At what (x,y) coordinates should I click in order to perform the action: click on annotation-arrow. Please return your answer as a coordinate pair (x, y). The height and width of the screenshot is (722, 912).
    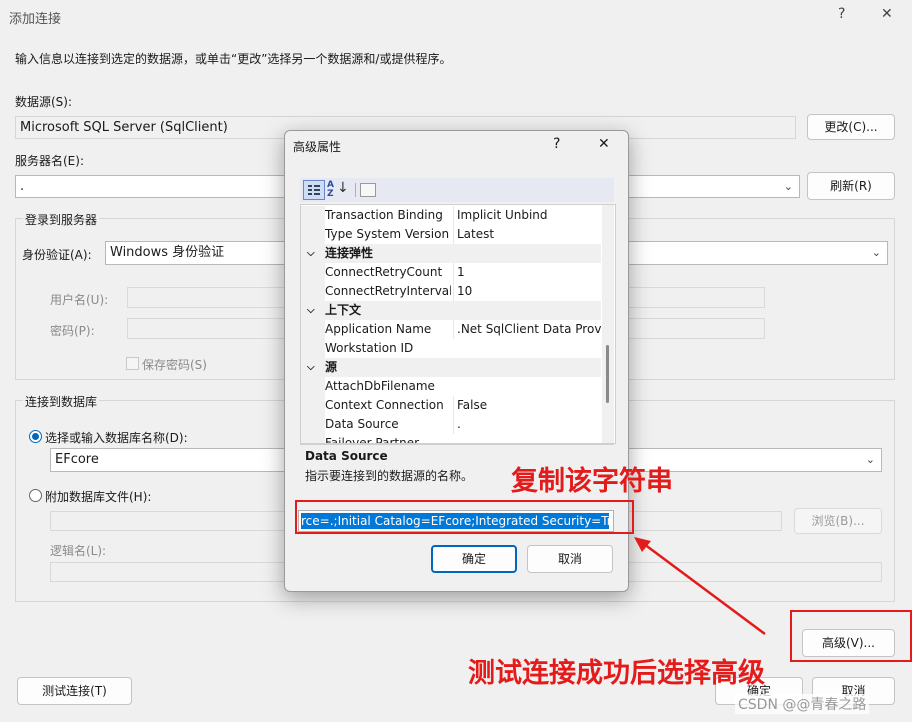
    Looking at the image, I should click on (700, 586).